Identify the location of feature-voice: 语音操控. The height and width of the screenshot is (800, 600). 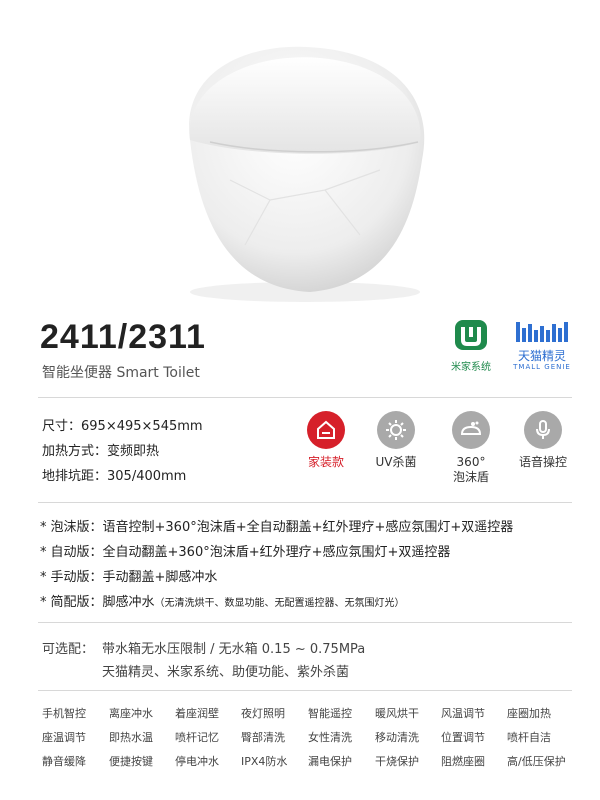
(543, 440).